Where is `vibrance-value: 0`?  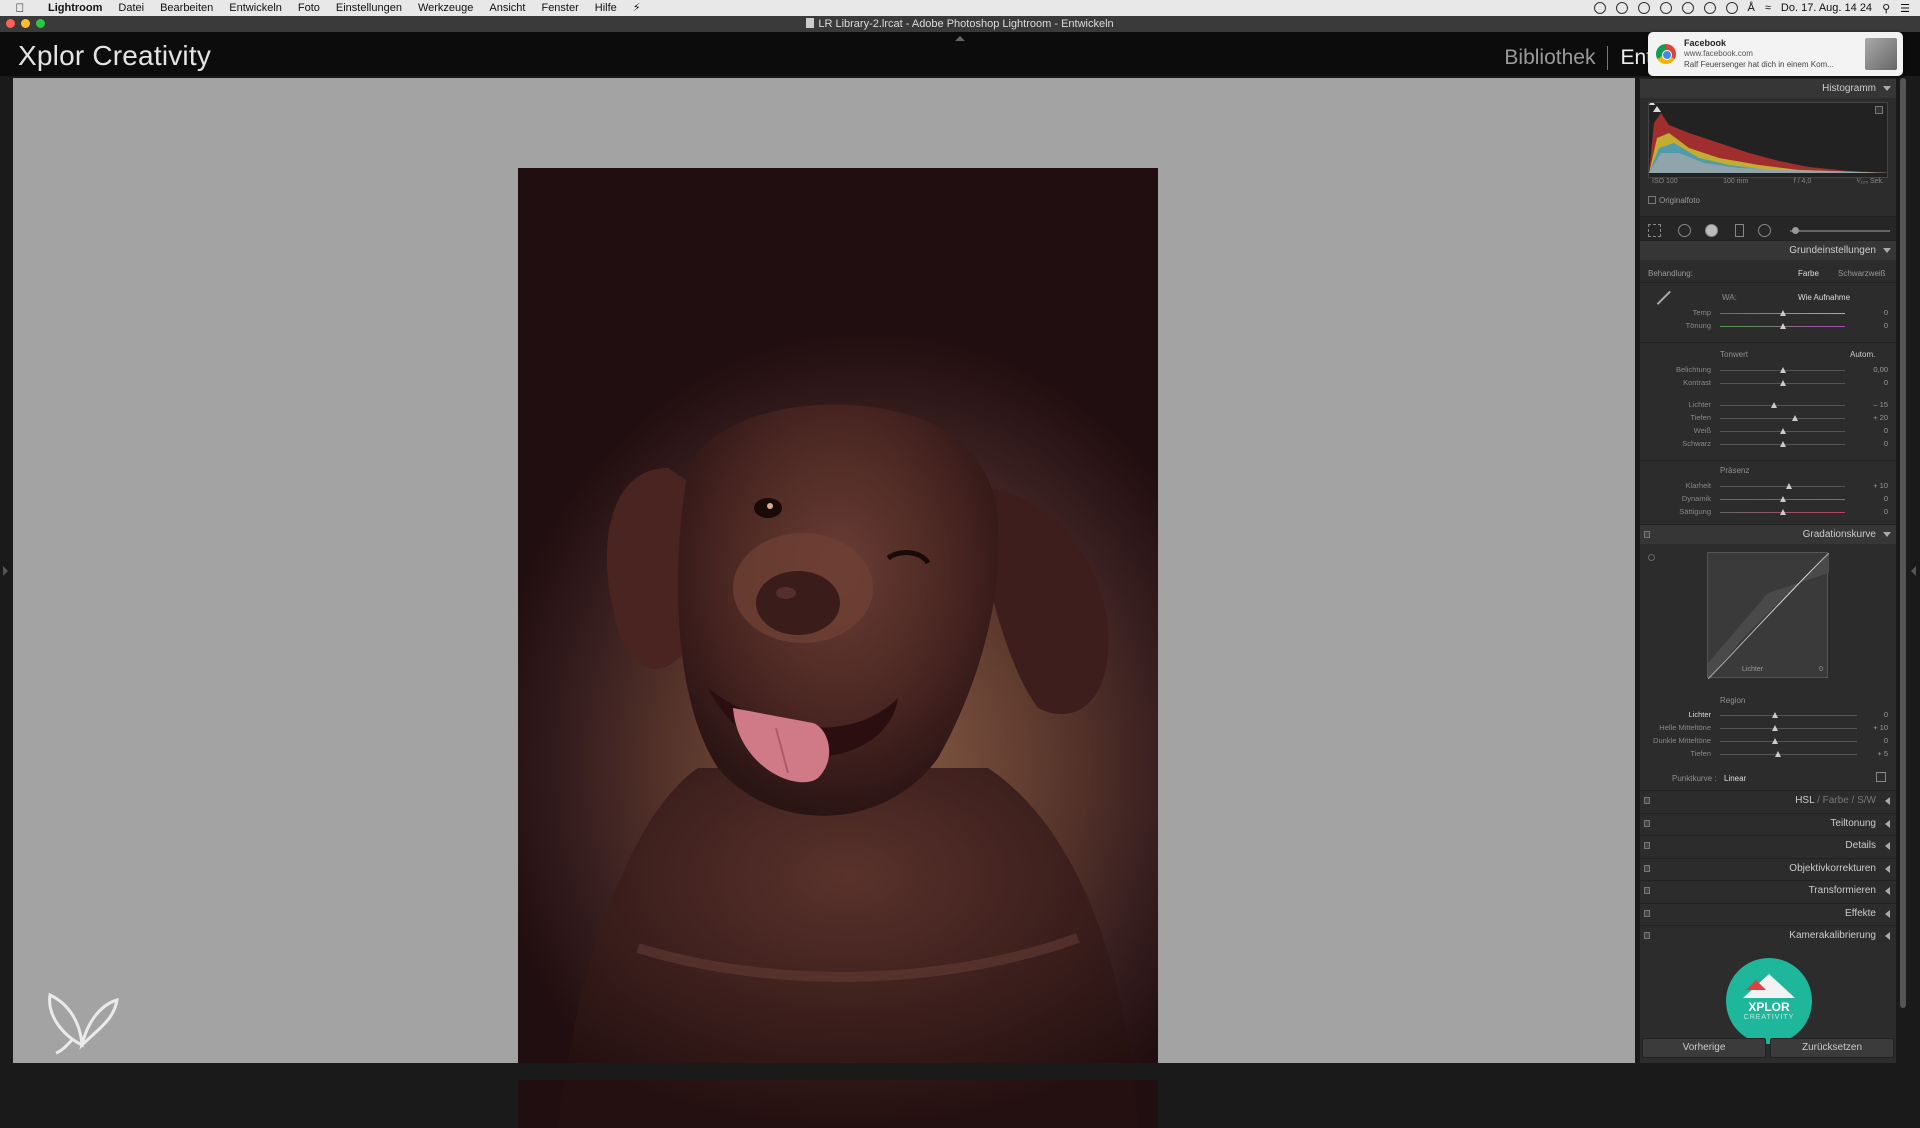 vibrance-value: 0 is located at coordinates (1886, 498).